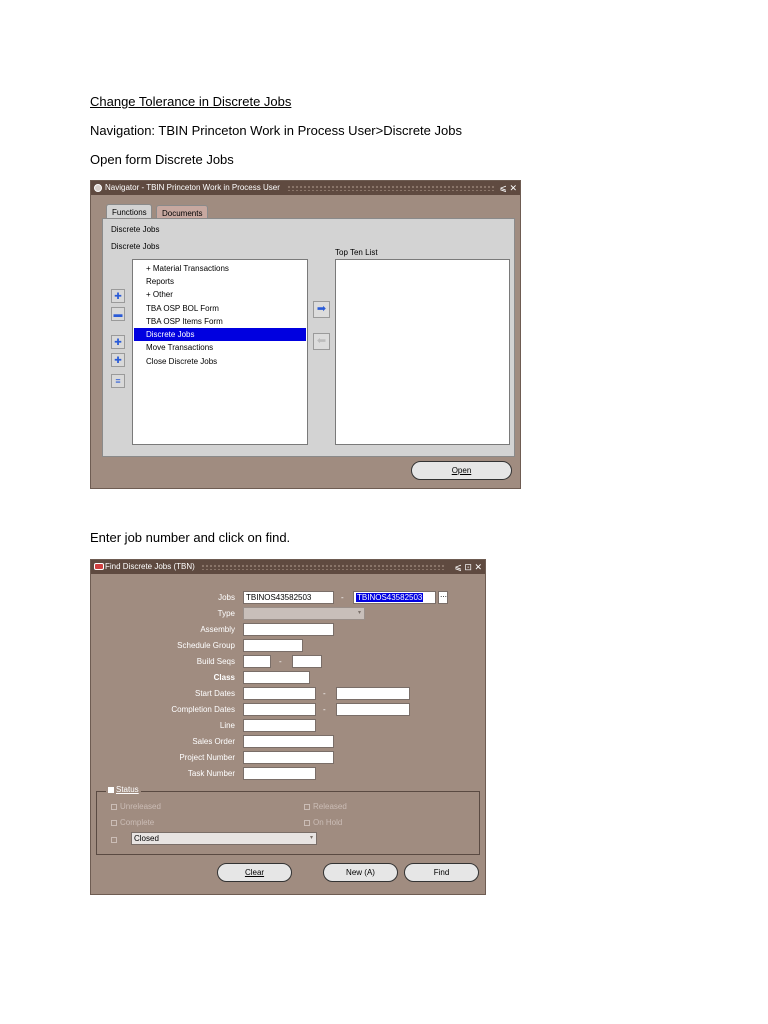 The height and width of the screenshot is (1024, 768). I want to click on build-seqs-to-field, so click(307, 661).